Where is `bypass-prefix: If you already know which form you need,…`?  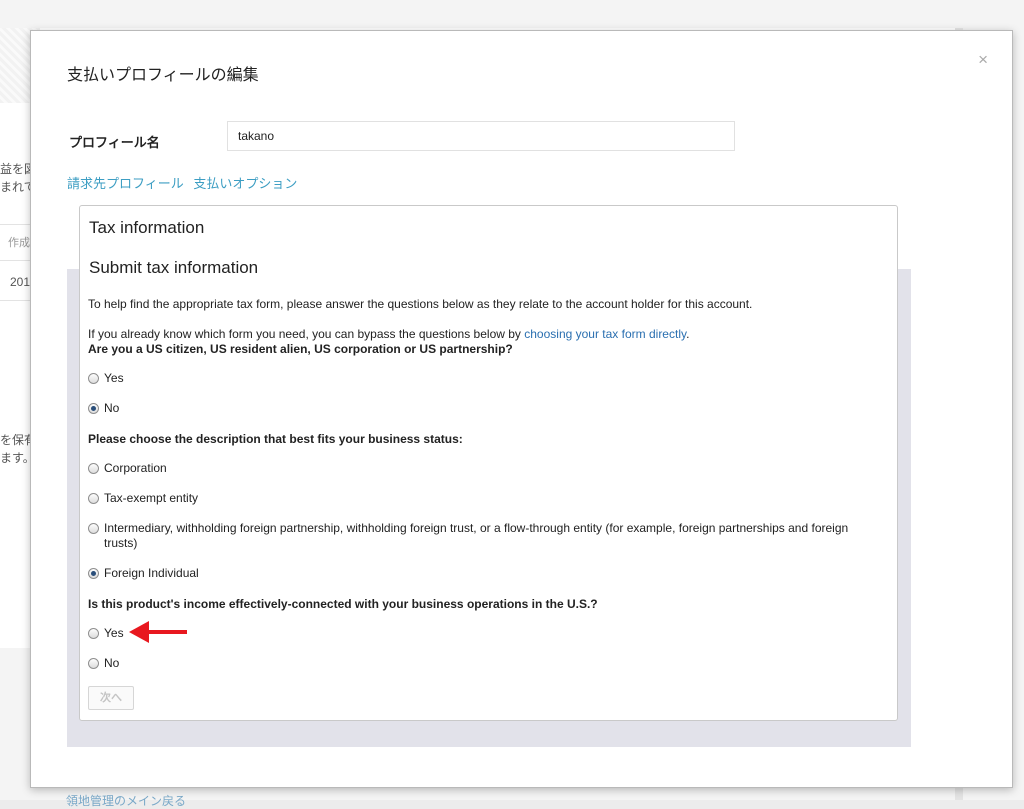
bypass-prefix: If you already know which form you need,… is located at coordinates (306, 334).